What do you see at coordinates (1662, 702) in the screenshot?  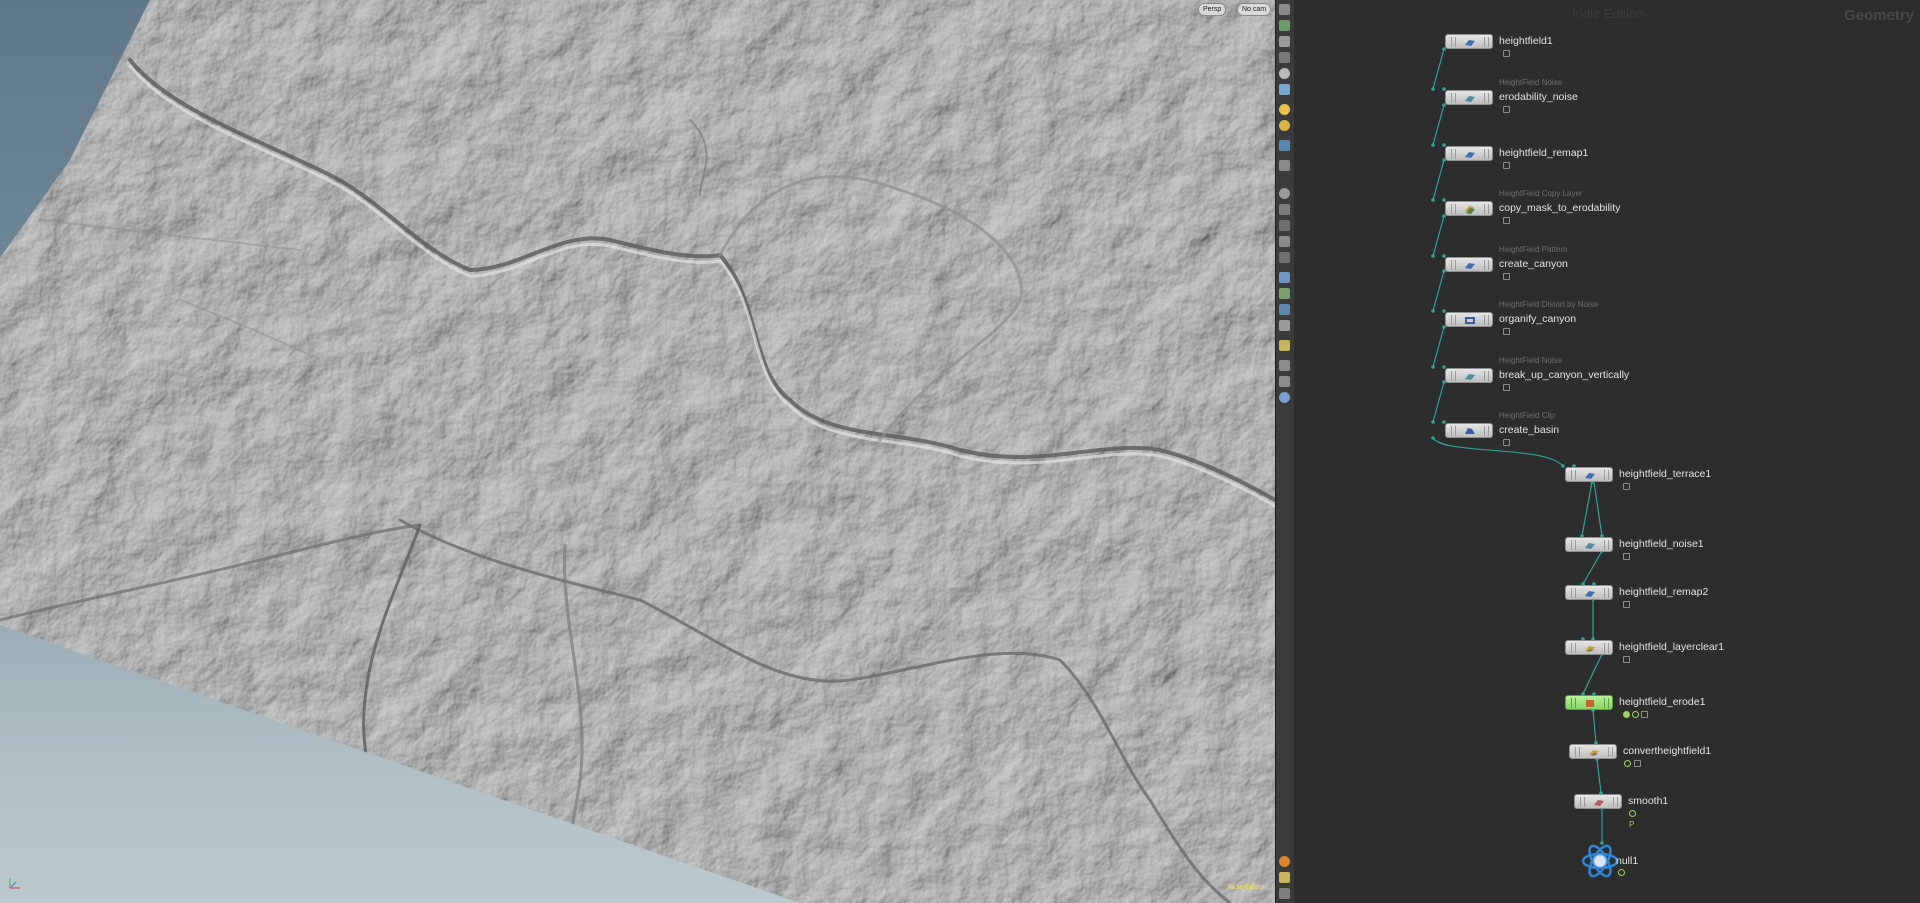 I see `node-name: heightfield_erode1` at bounding box center [1662, 702].